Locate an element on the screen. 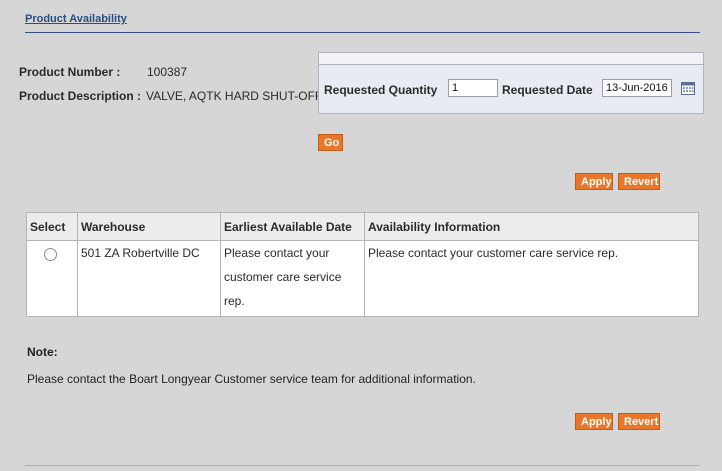 This screenshot has width=722, height=471. apply-button-bottom: Apply is located at coordinates (594, 421).